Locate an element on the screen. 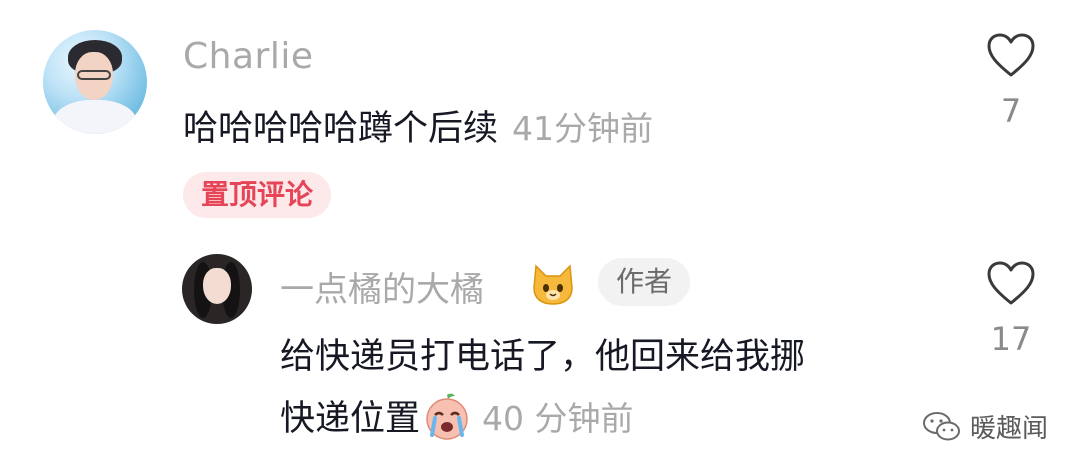 This screenshot has width=1080, height=474. comment-body: 哈哈哈哈哈蹲个后续 is located at coordinates (341, 129).